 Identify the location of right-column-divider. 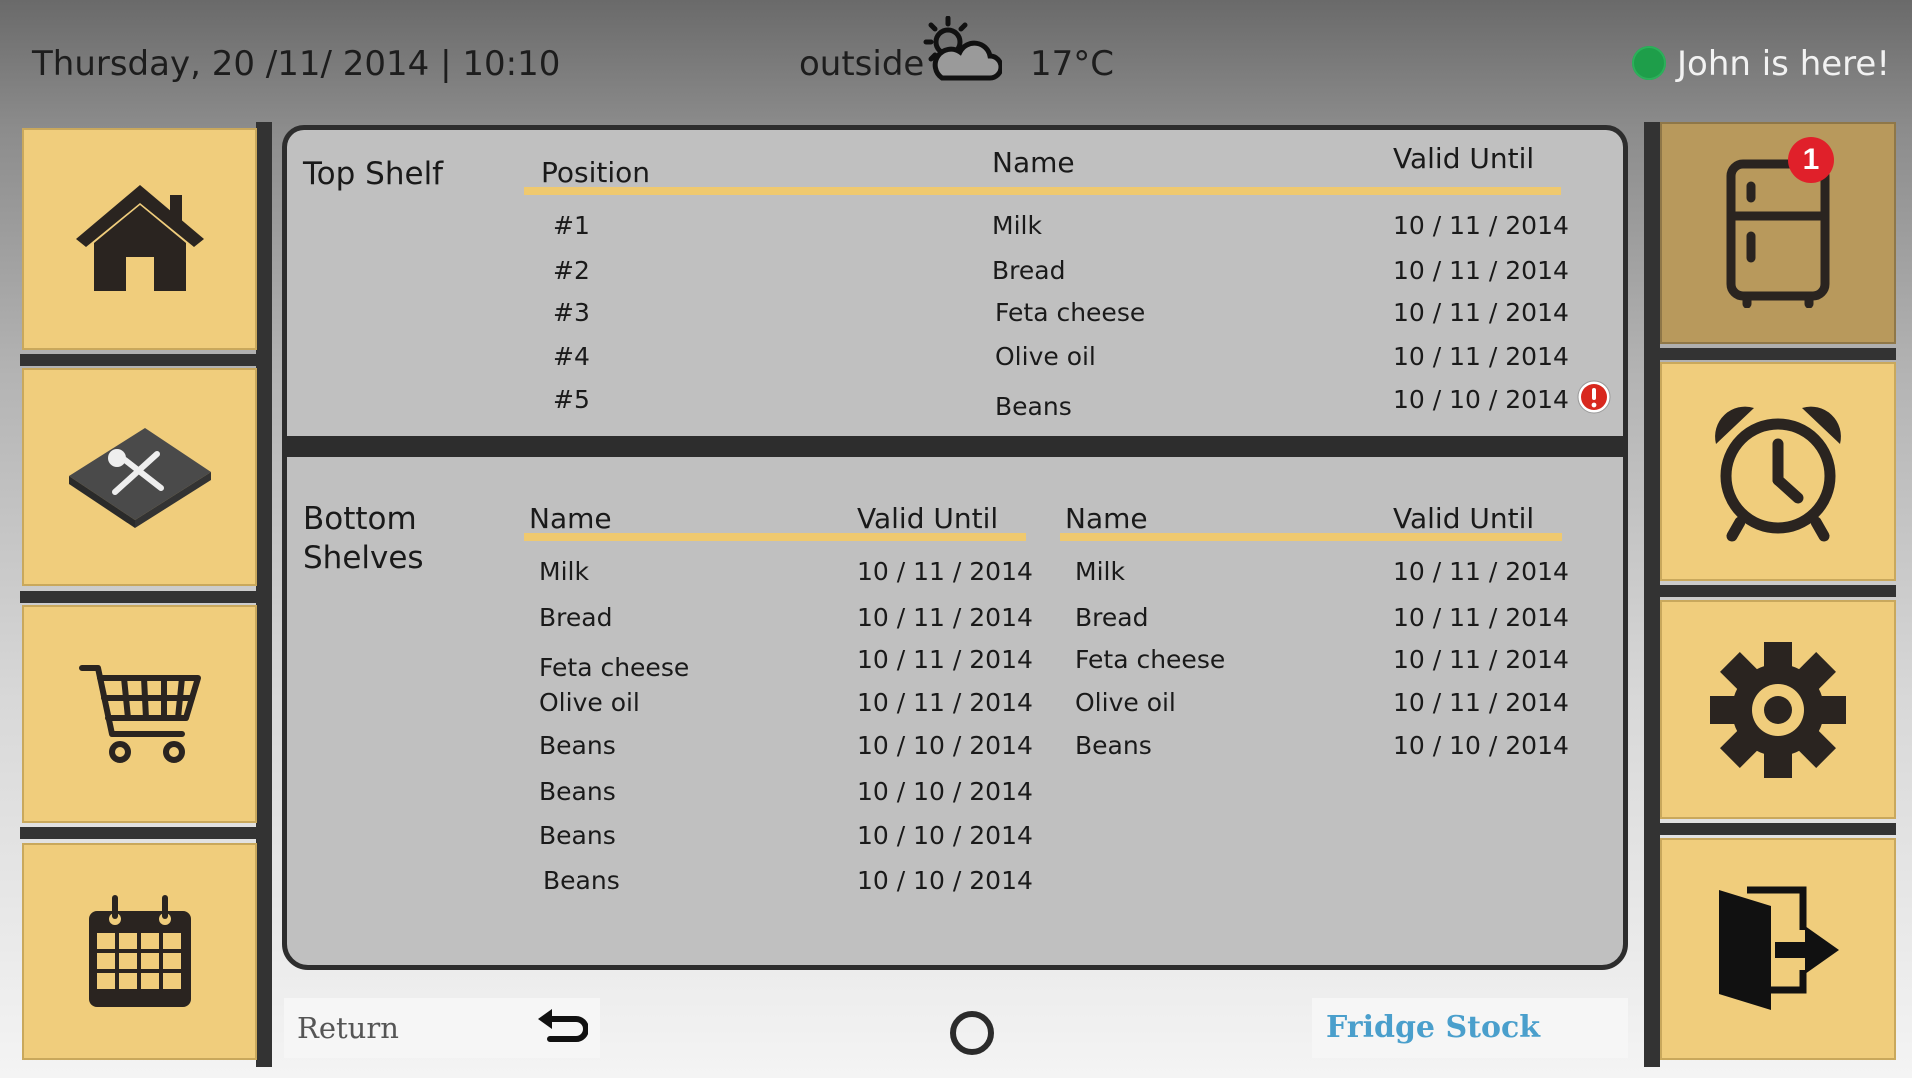
(1652, 594).